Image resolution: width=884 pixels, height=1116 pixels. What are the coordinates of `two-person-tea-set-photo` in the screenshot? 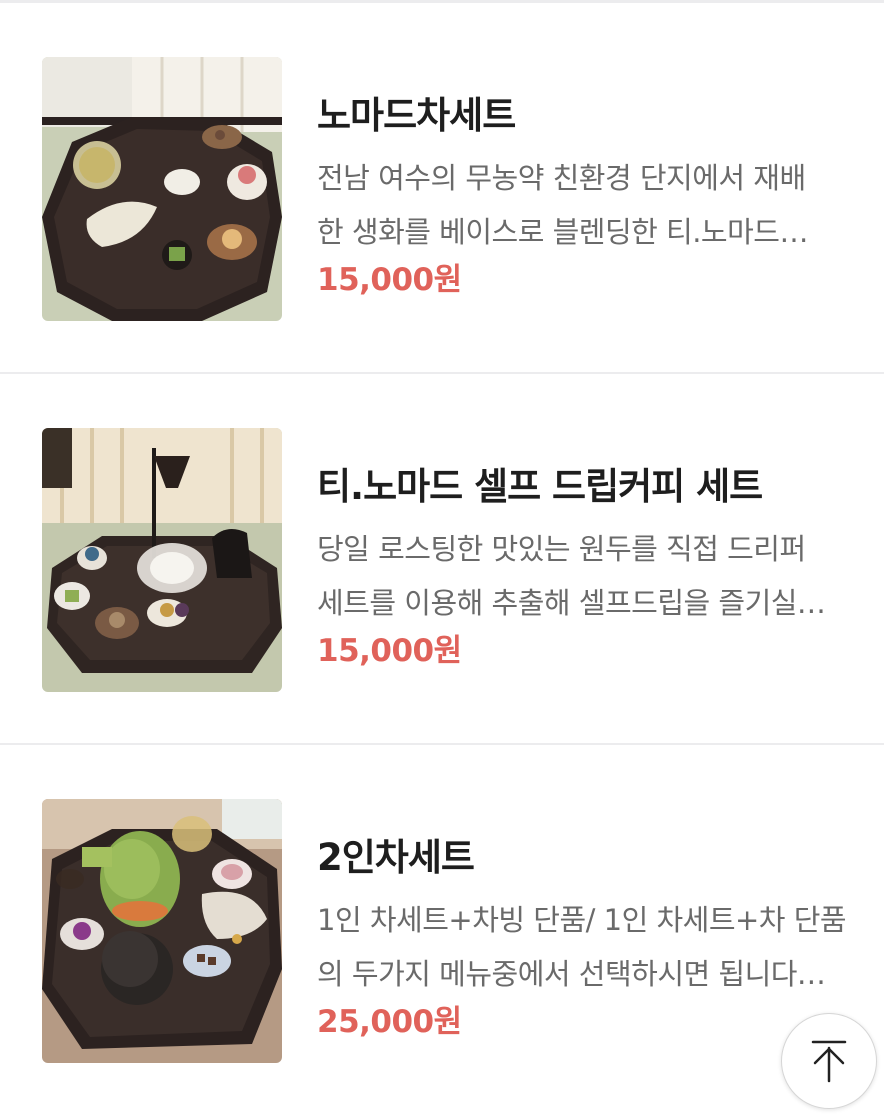 It's located at (162, 931).